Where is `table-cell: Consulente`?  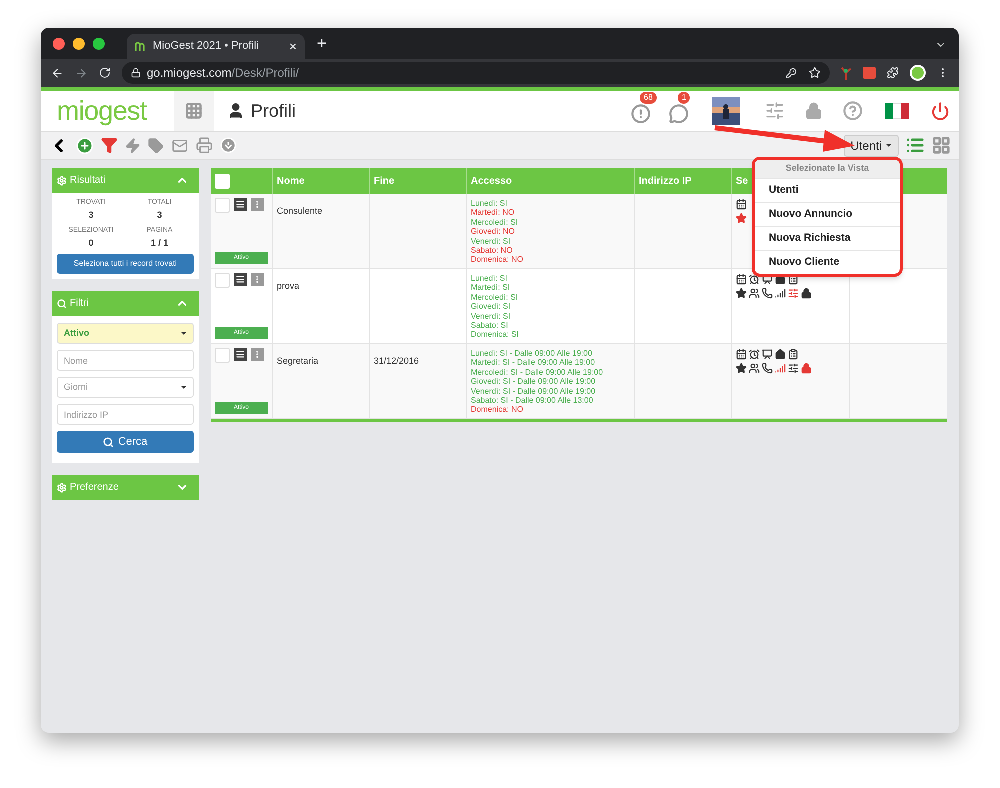 table-cell: Consulente is located at coordinates (300, 211).